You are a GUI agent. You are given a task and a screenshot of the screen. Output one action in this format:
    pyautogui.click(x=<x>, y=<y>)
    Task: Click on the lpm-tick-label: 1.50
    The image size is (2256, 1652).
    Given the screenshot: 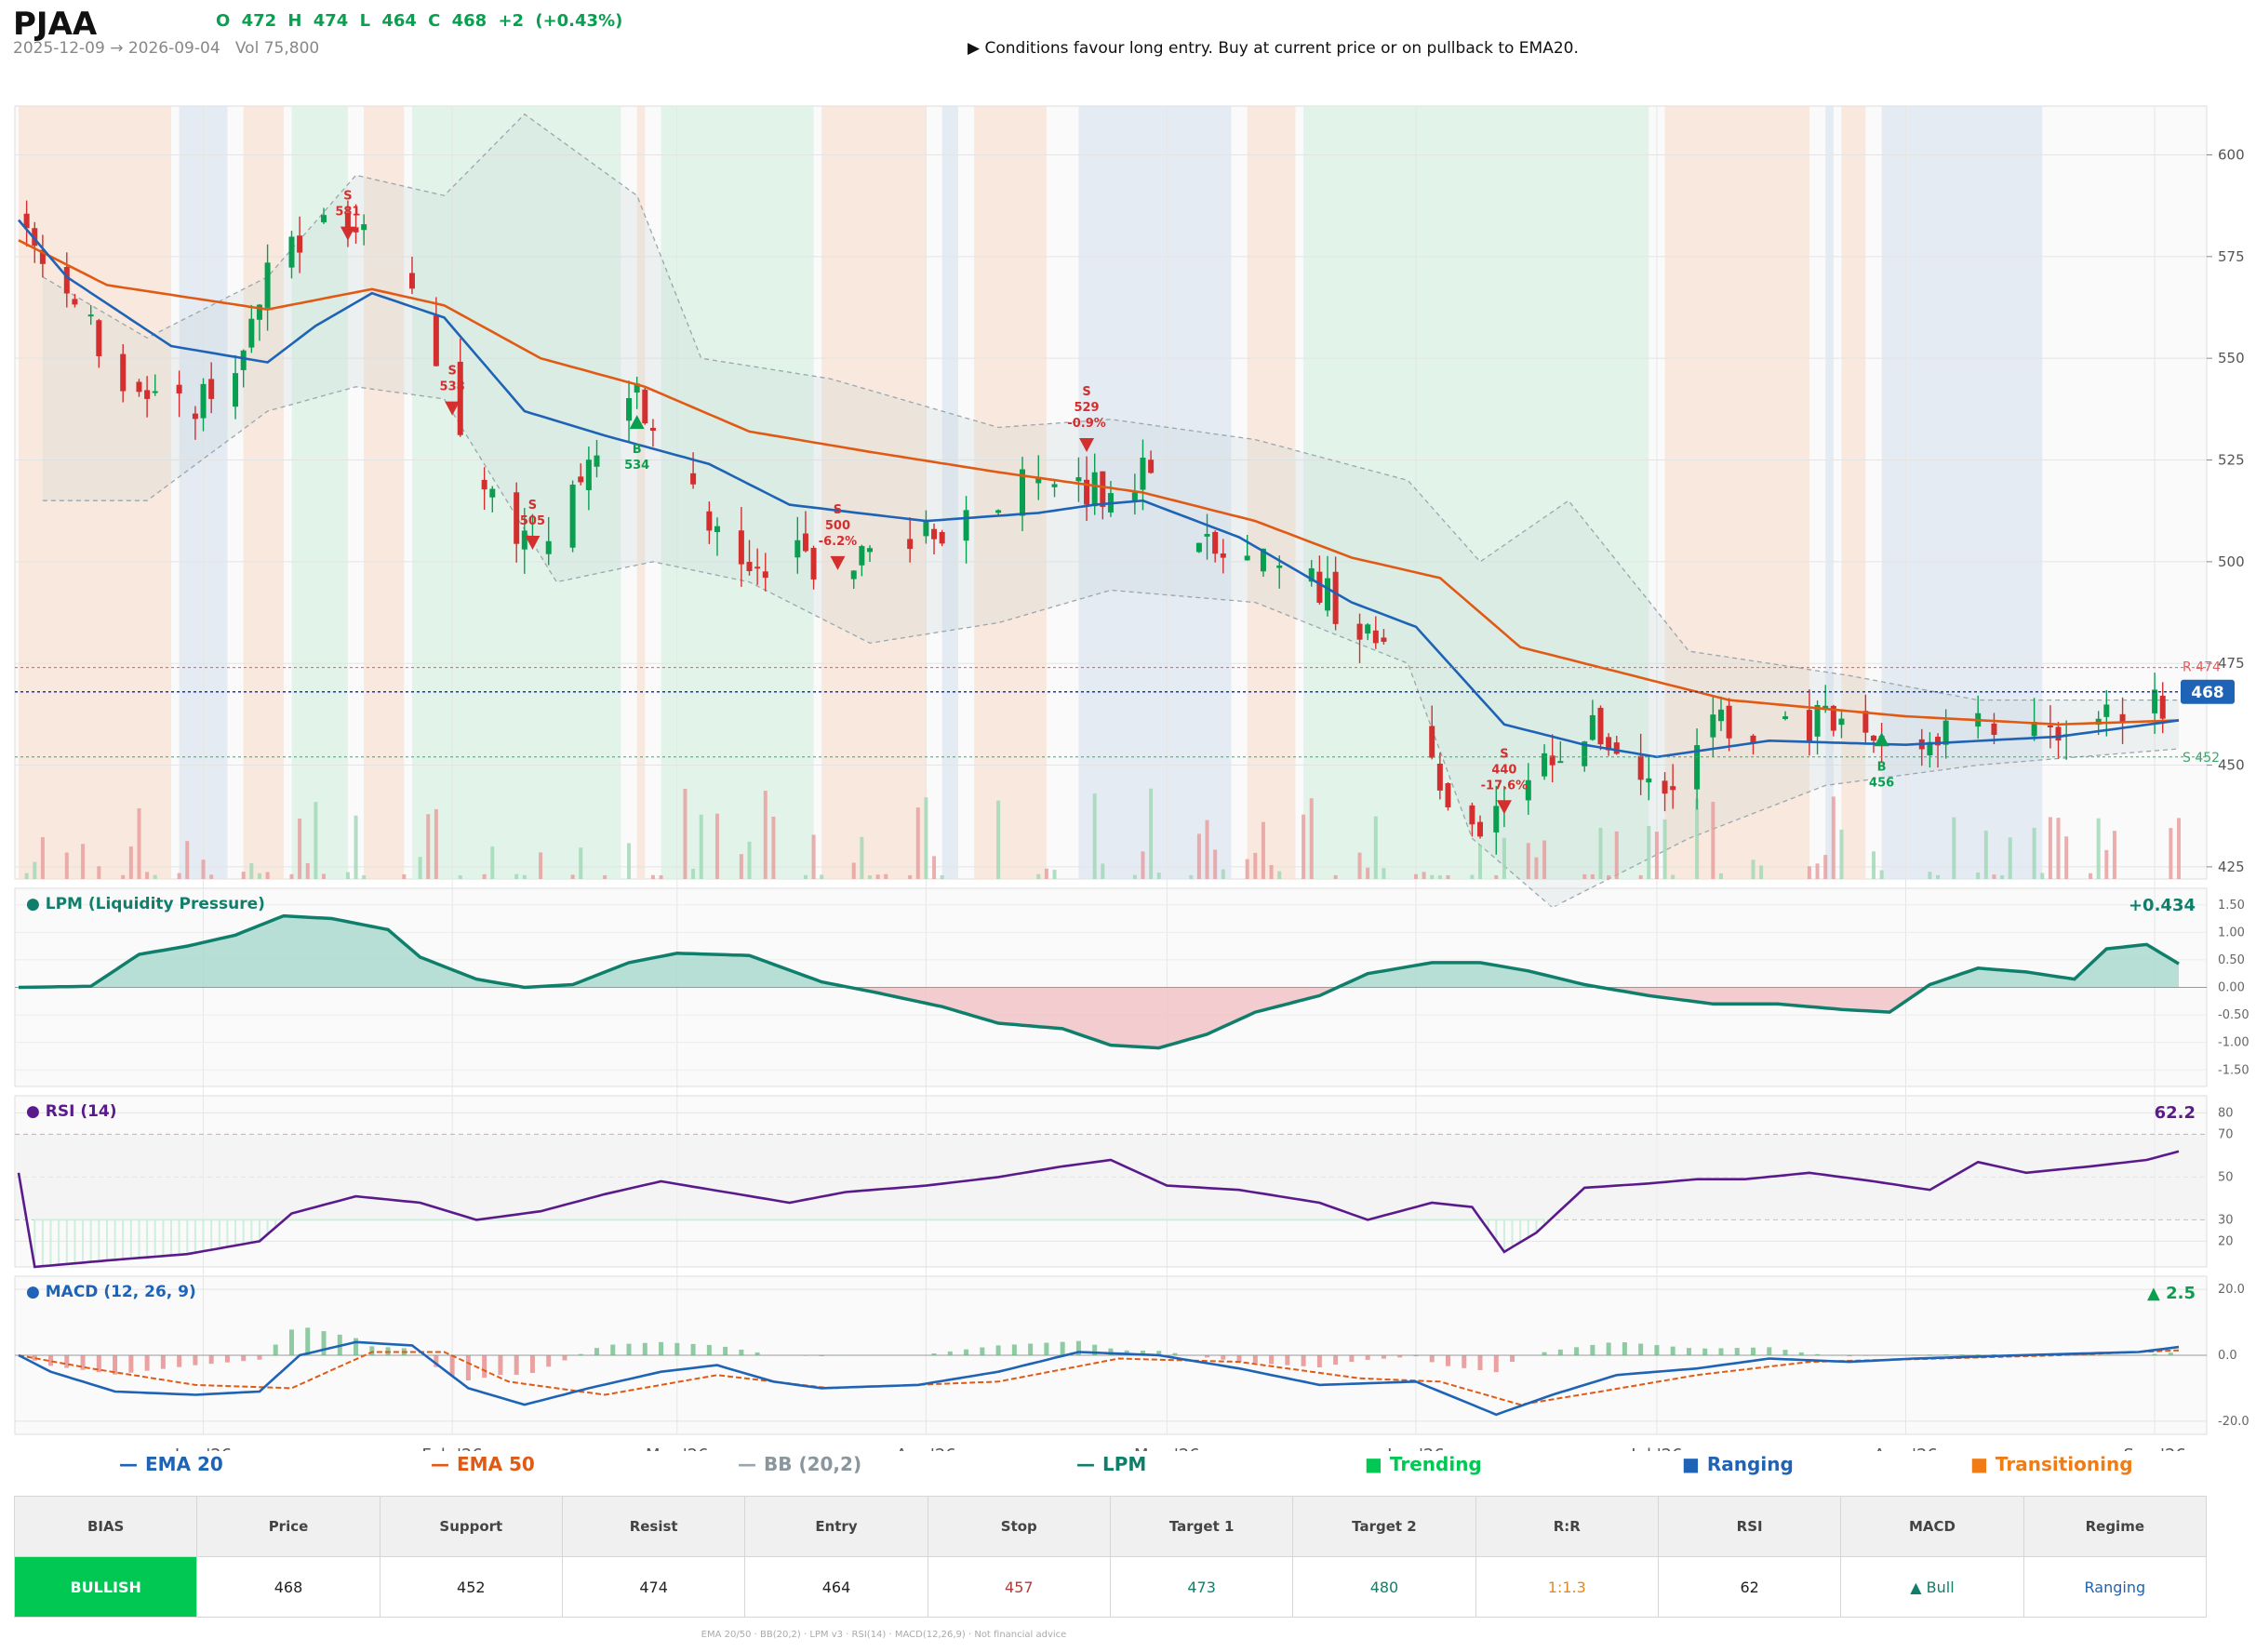 What is the action you would take?
    pyautogui.click(x=2232, y=906)
    